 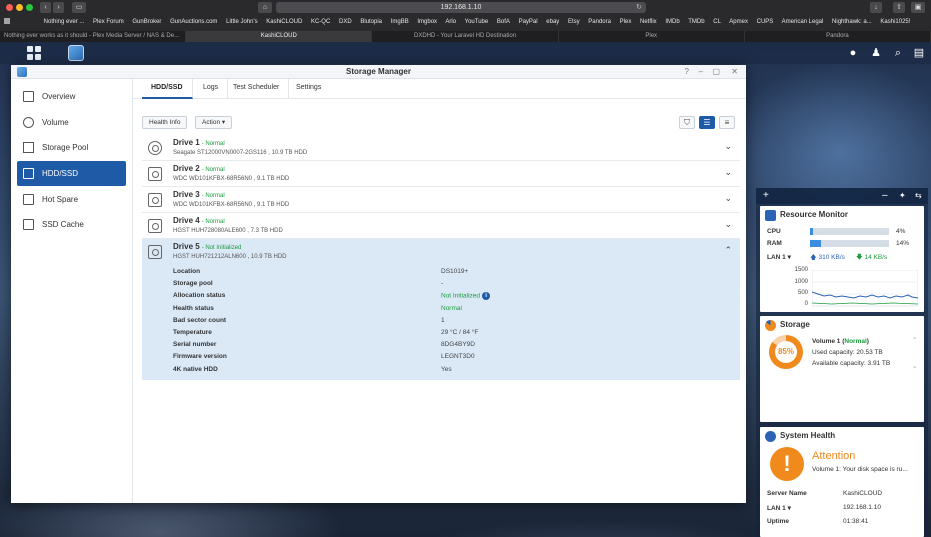 What do you see at coordinates (765, 22) in the screenshot?
I see `favorite-link: CUPS` at bounding box center [765, 22].